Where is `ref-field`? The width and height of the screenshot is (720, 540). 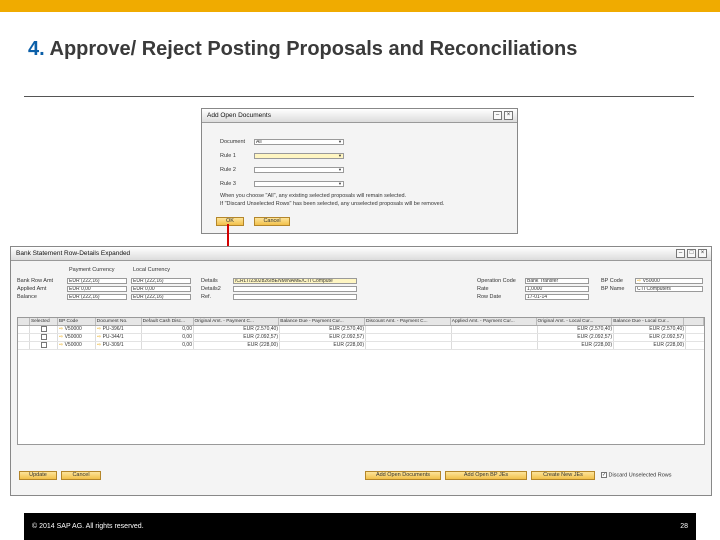 ref-field is located at coordinates (295, 297).